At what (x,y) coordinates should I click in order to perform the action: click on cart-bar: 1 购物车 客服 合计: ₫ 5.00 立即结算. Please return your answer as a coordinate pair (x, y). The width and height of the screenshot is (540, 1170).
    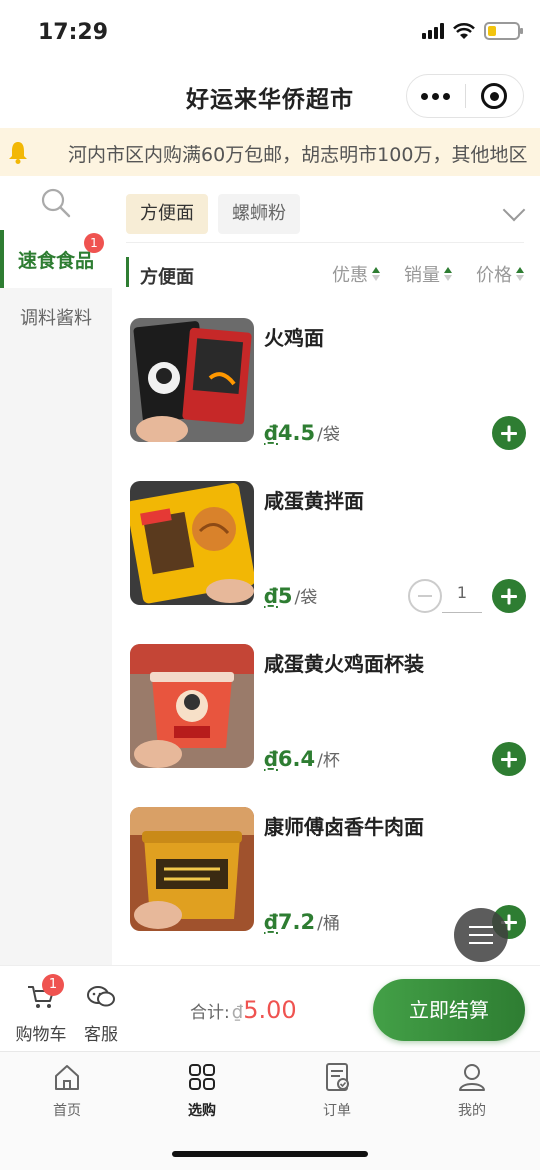
    Looking at the image, I should click on (270, 1008).